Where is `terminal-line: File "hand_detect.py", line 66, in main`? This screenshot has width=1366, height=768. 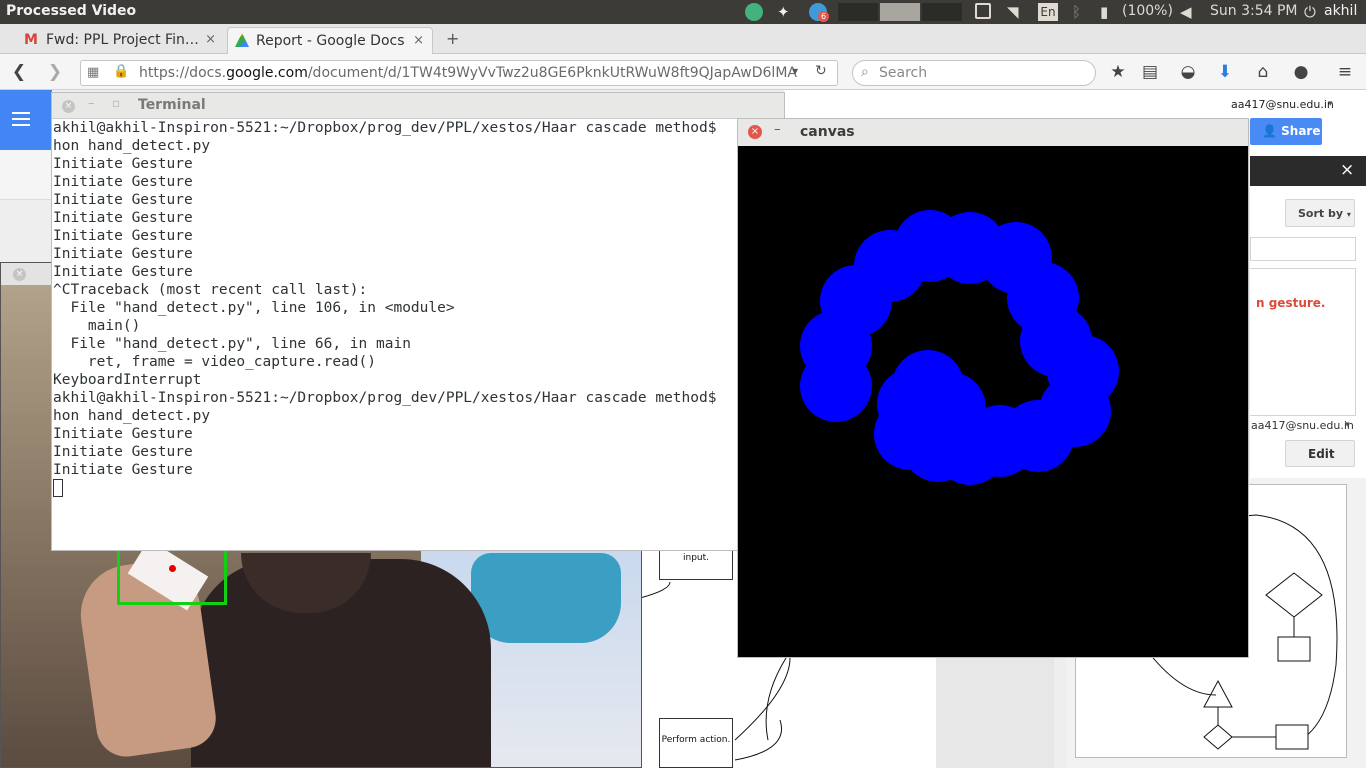
terminal-line: File "hand_detect.py", line 66, in main is located at coordinates (232, 344).